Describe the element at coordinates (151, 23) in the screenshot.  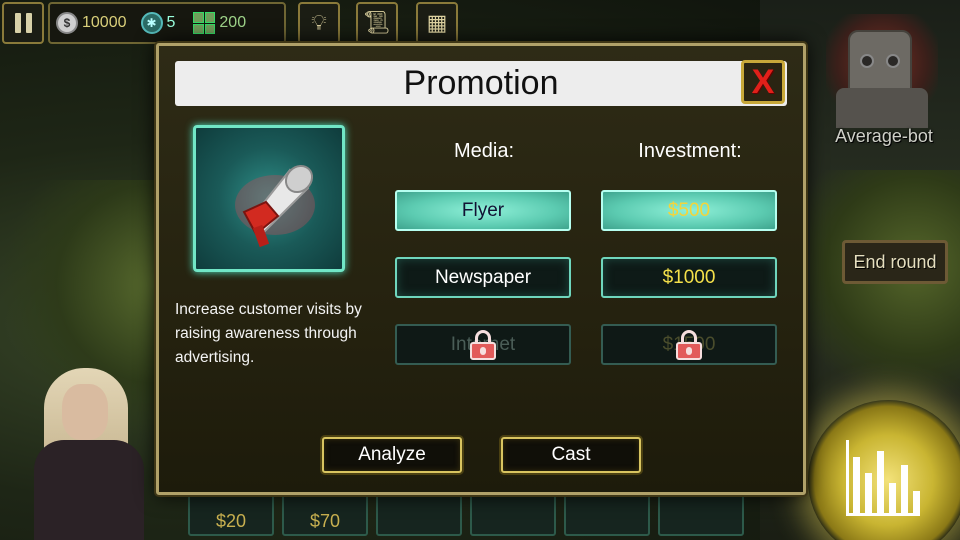
I see `gem-icon: ✱` at that location.